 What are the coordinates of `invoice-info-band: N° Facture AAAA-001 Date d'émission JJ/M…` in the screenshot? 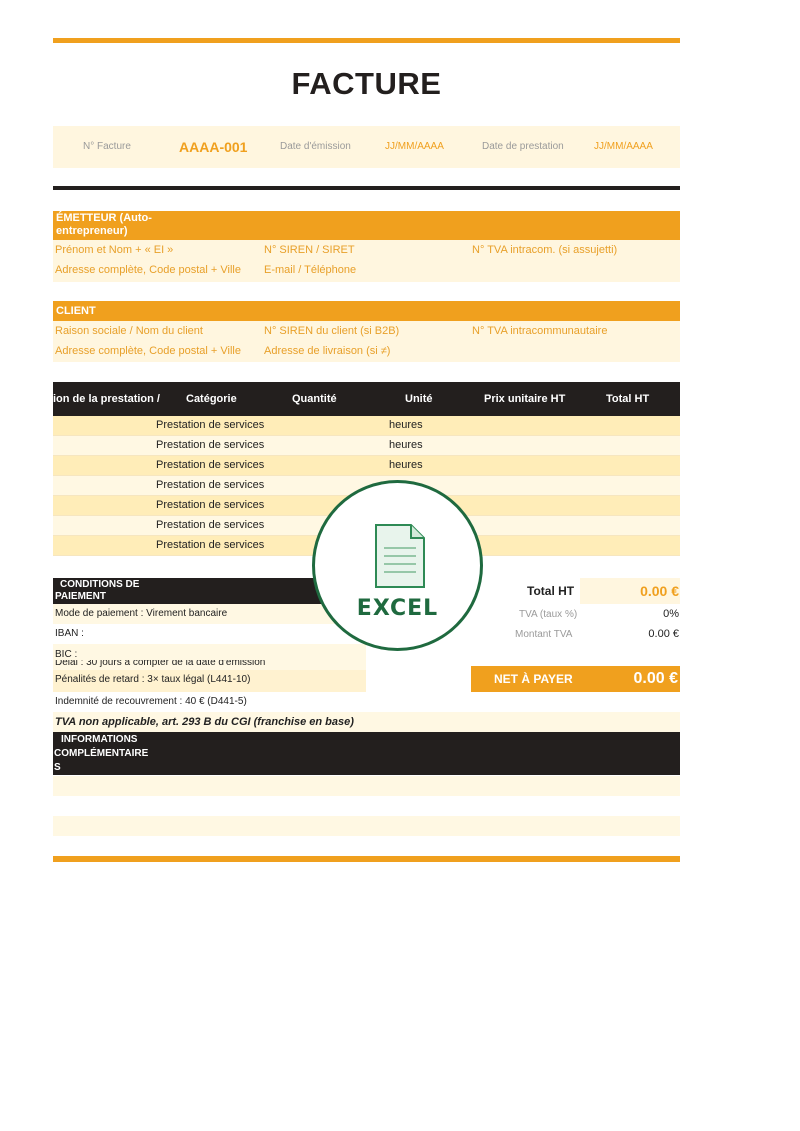 It's located at (366, 147).